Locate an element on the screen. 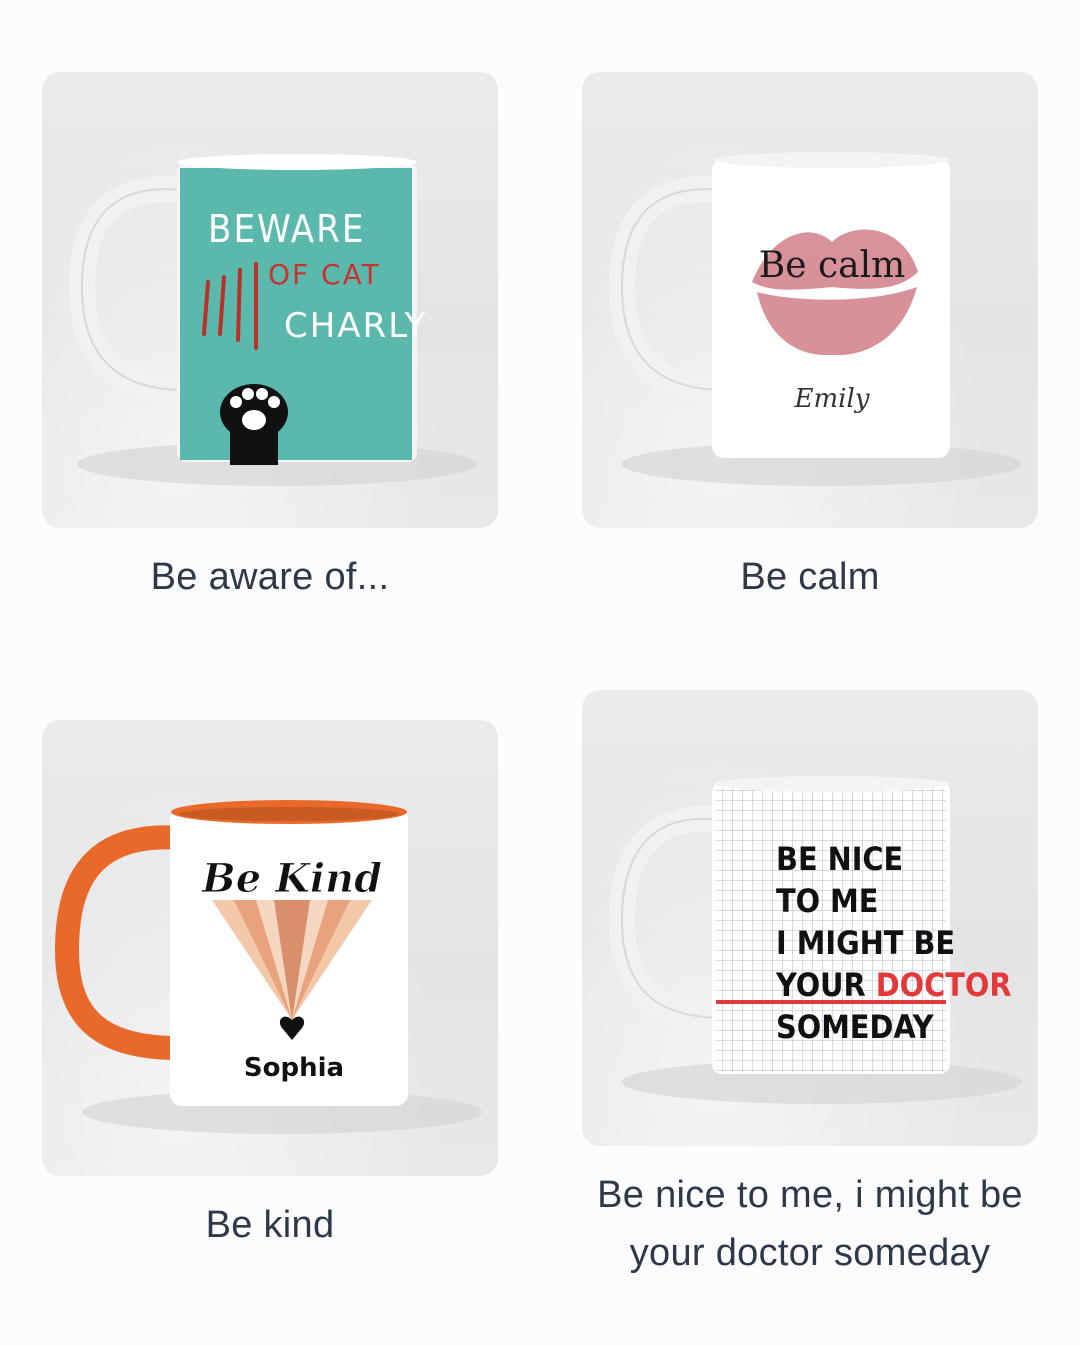 This screenshot has height=1345, width=1080. product-image: BEWARE OF CAT CHARLY is located at coordinates (270, 300).